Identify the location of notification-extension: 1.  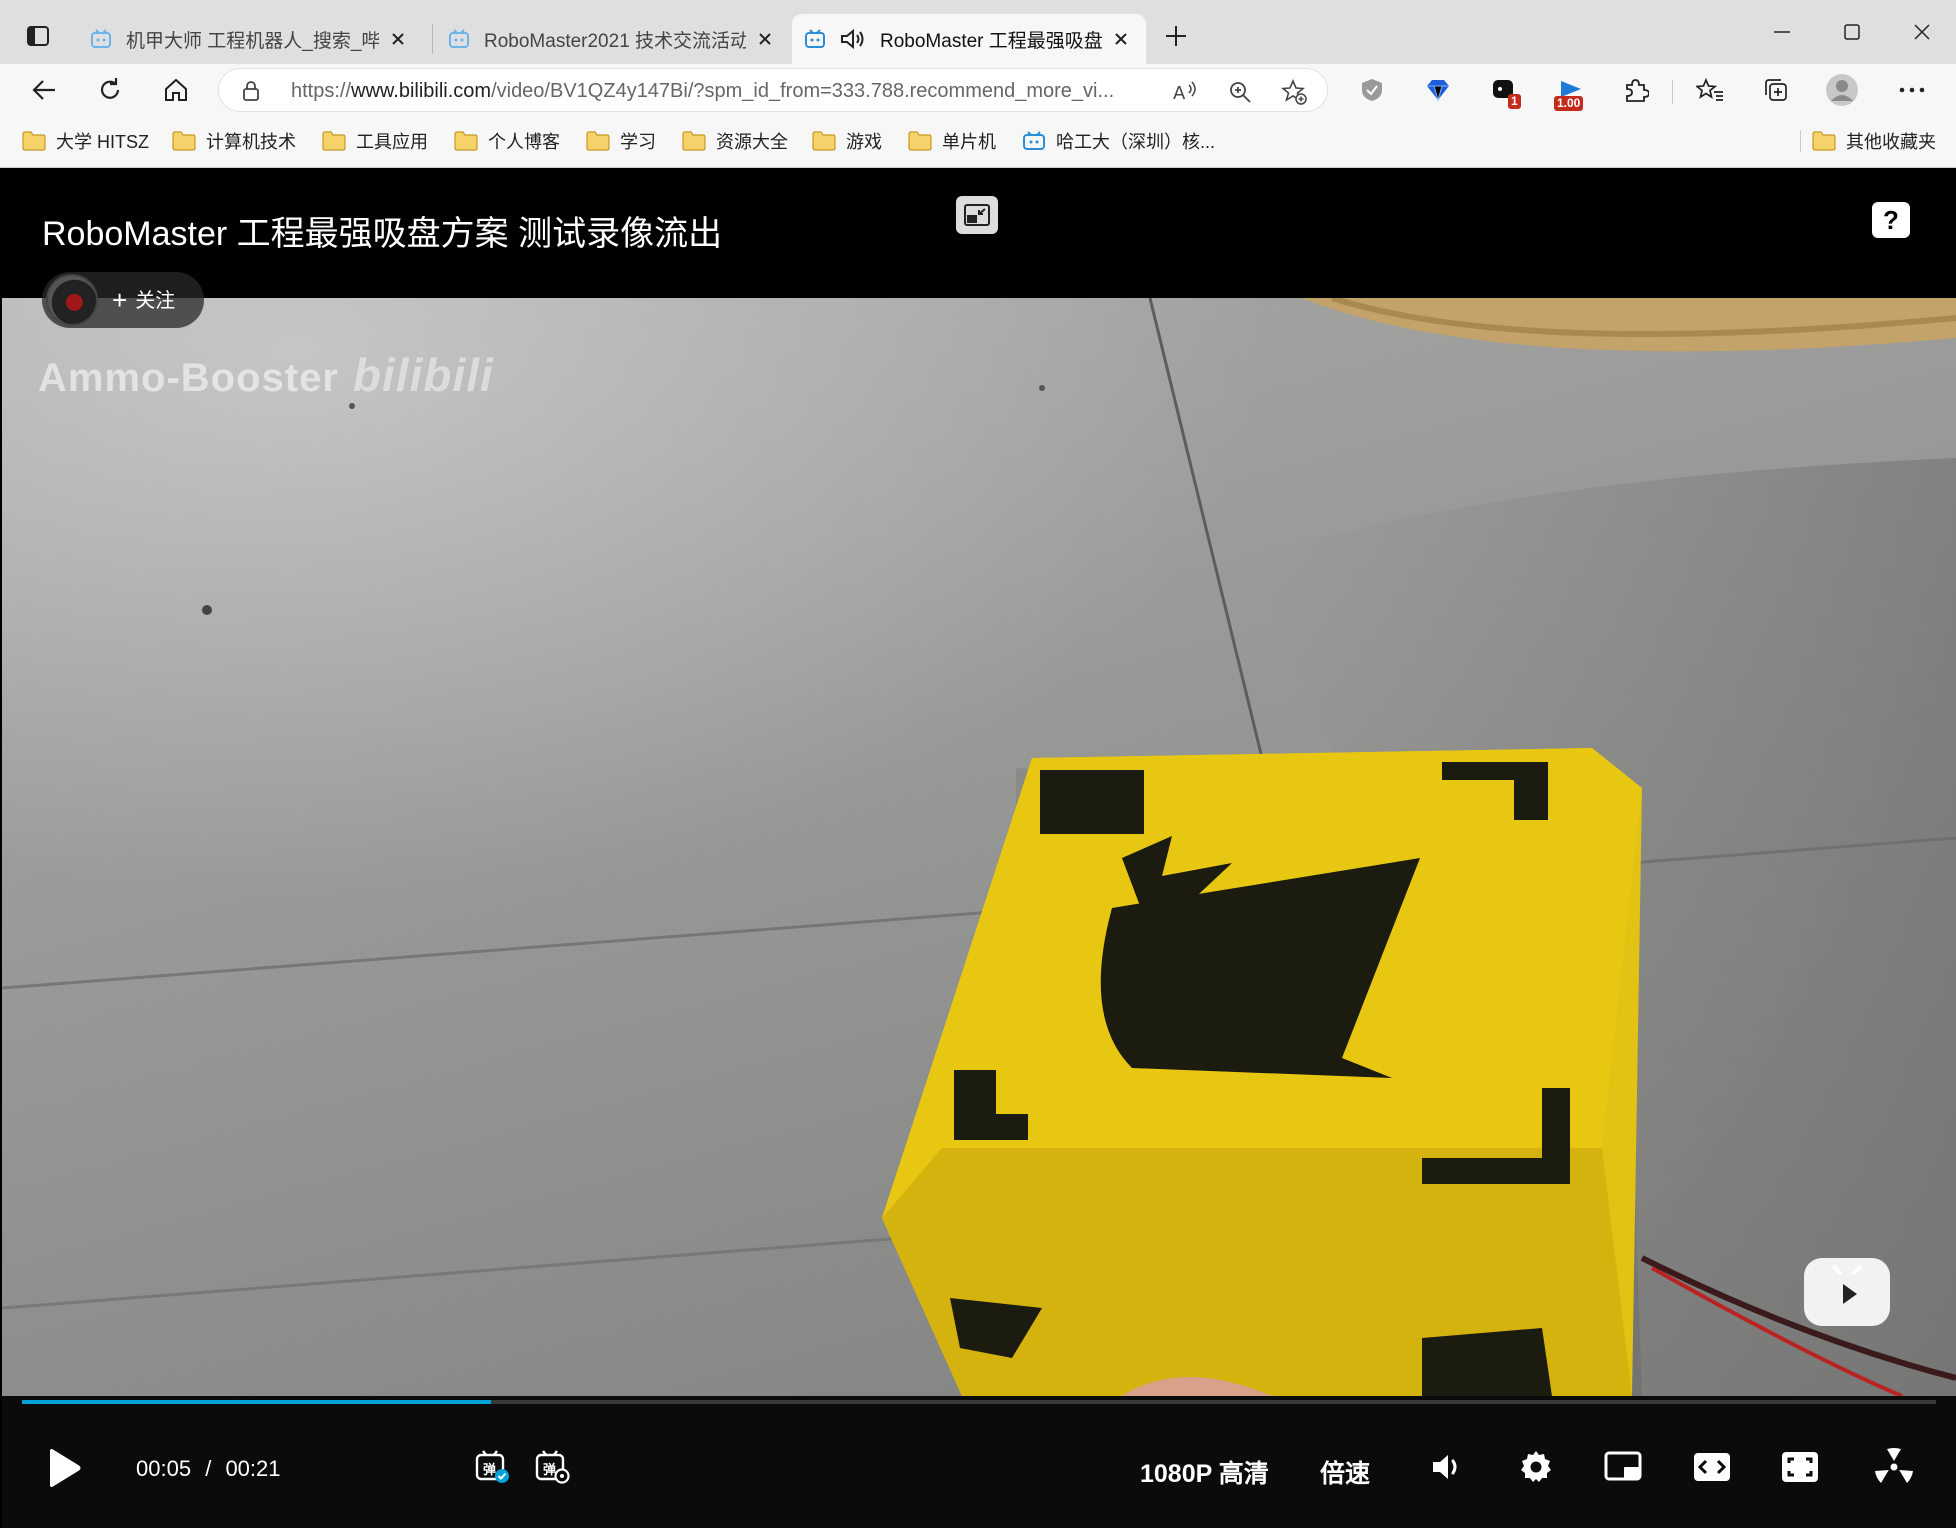
(1504, 90).